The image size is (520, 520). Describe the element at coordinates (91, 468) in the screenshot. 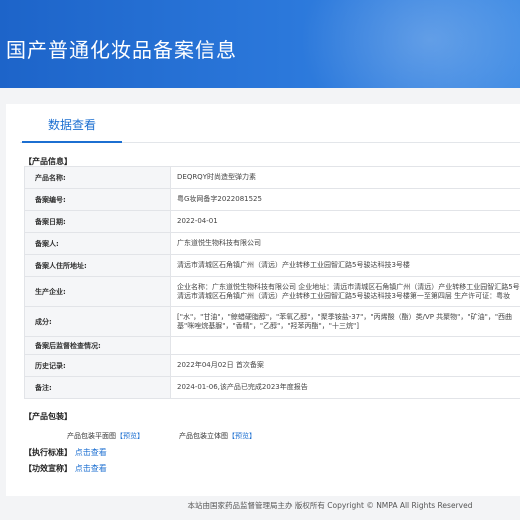

I see `claims-view-link: 点击查看` at that location.